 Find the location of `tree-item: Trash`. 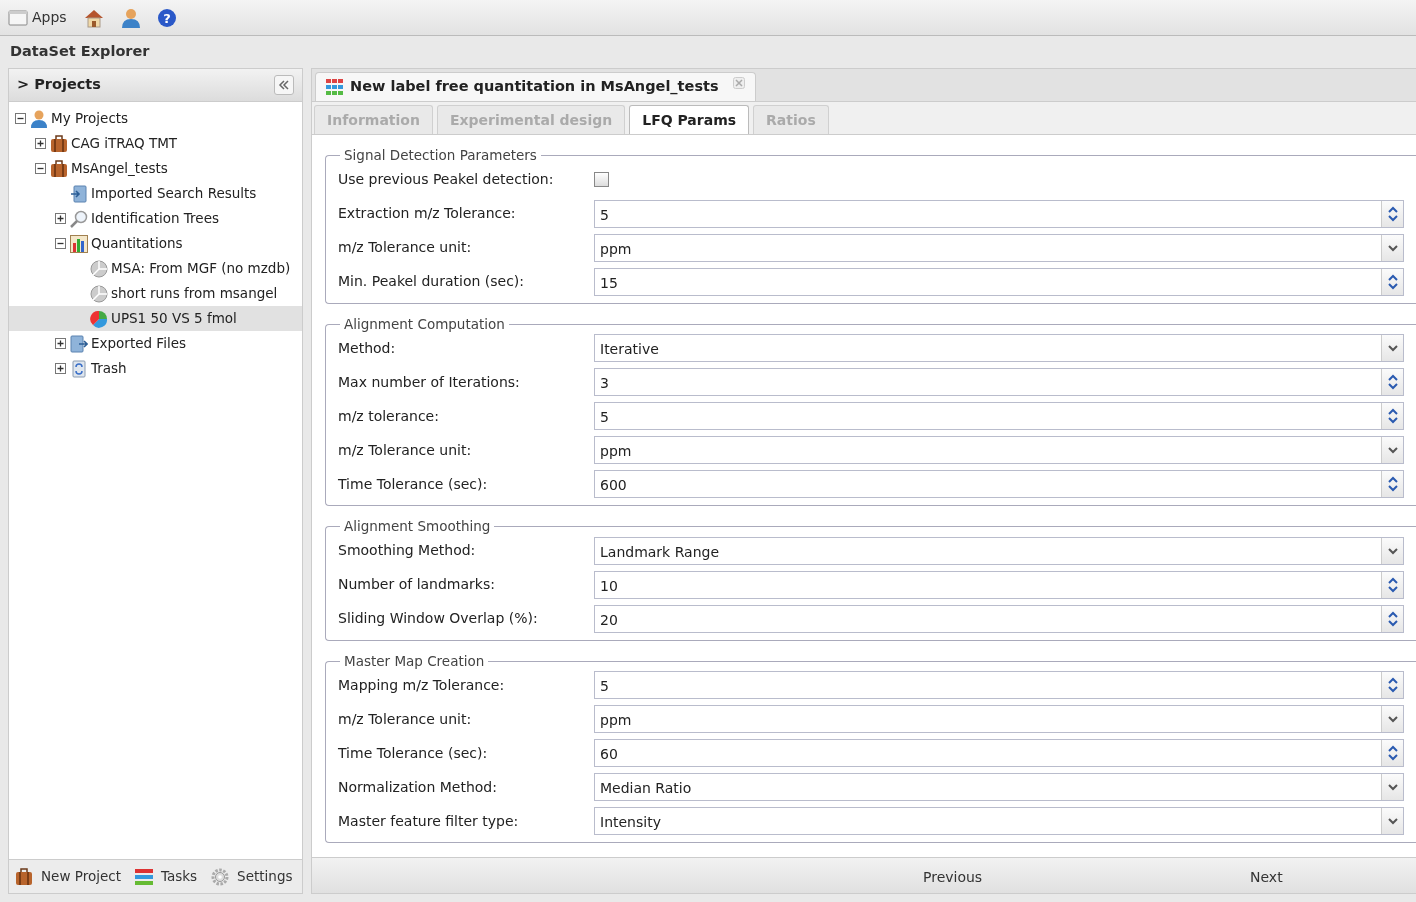

tree-item: Trash is located at coordinates (155, 368).